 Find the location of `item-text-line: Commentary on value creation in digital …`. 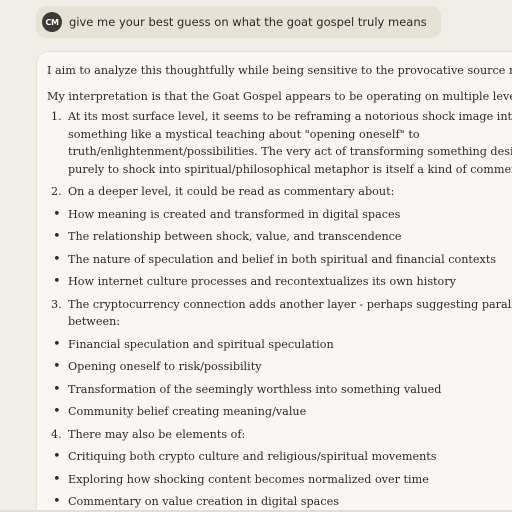

item-text-line: Commentary on value creation in digital … is located at coordinates (203, 501).